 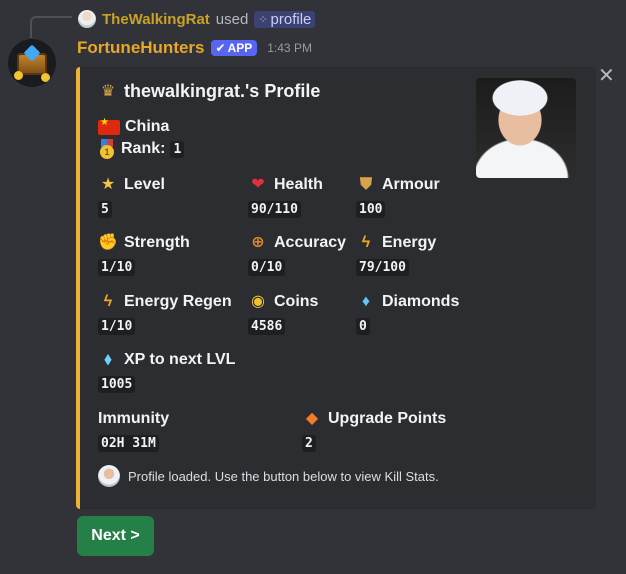 I want to click on reply-used-text: used, so click(x=232, y=19).